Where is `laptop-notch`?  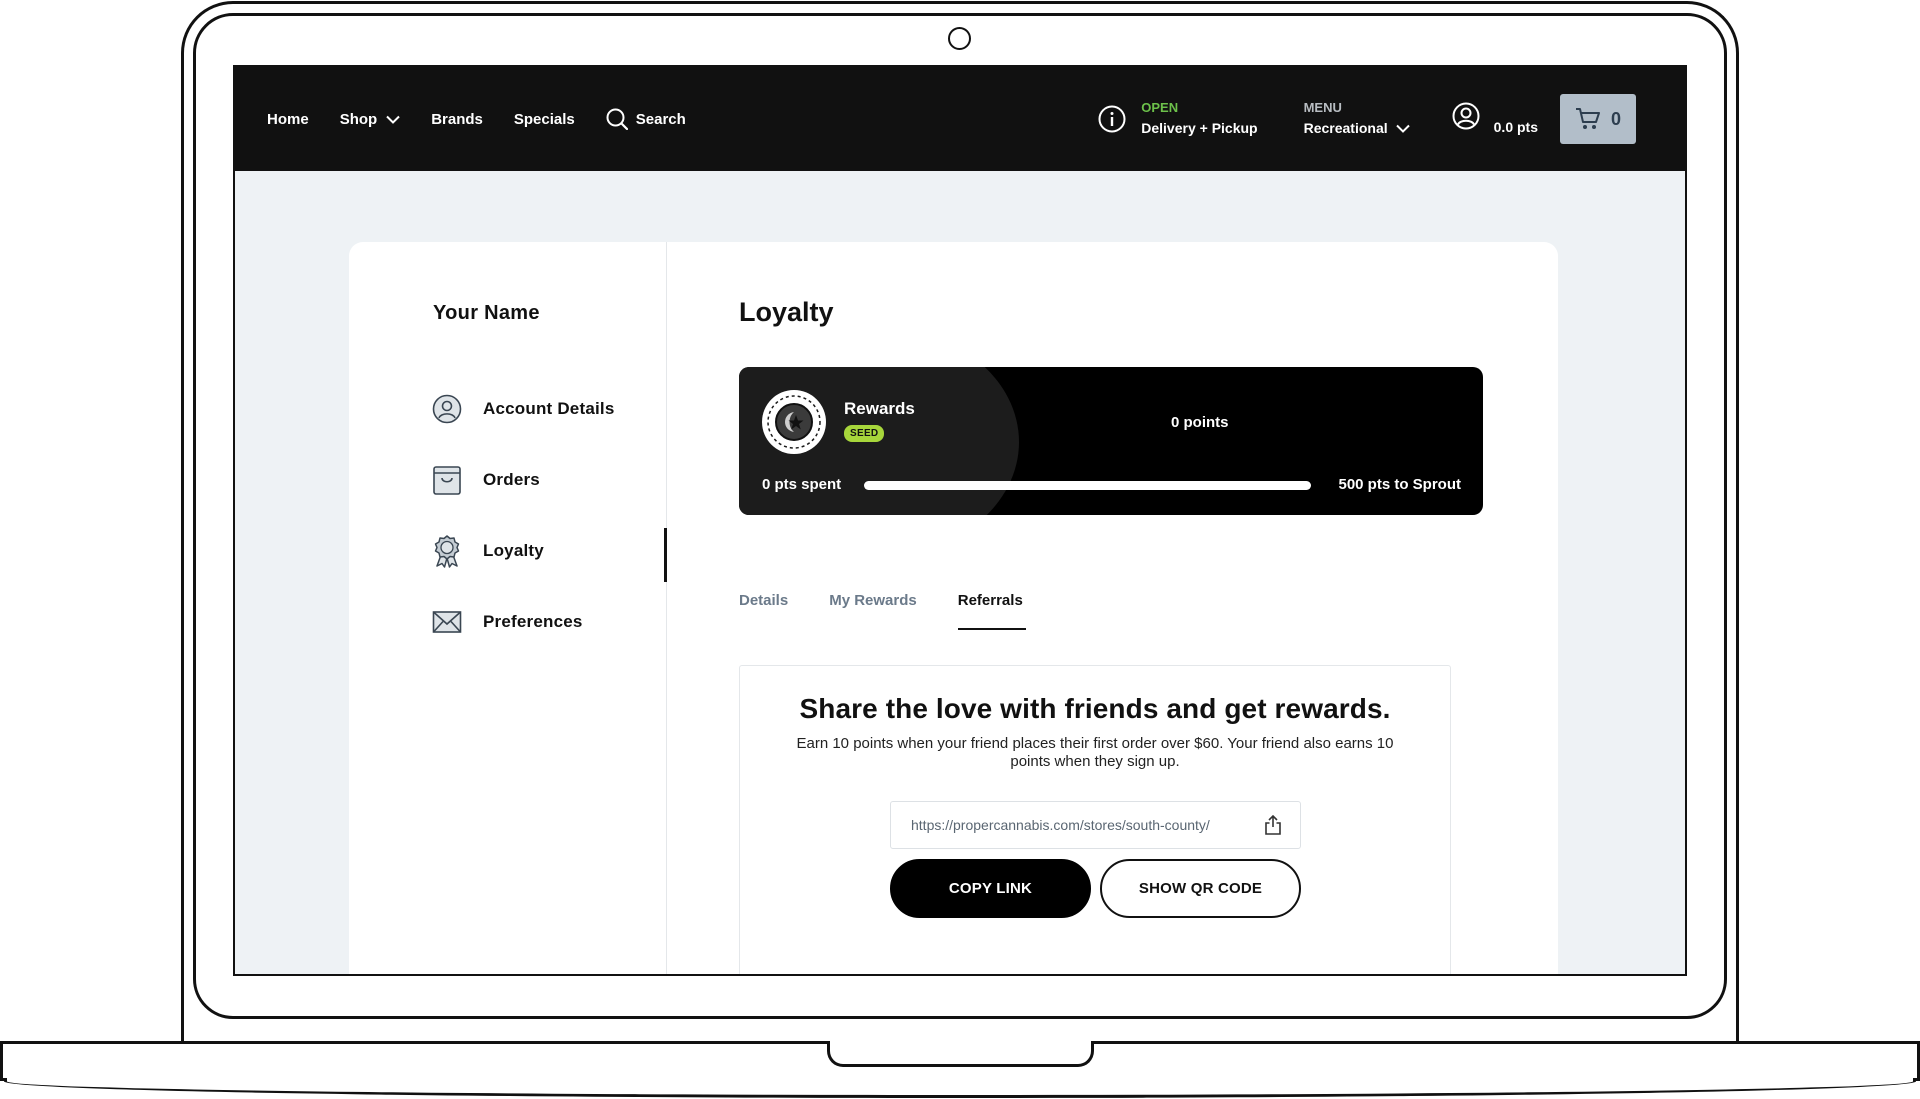 laptop-notch is located at coordinates (960, 1054).